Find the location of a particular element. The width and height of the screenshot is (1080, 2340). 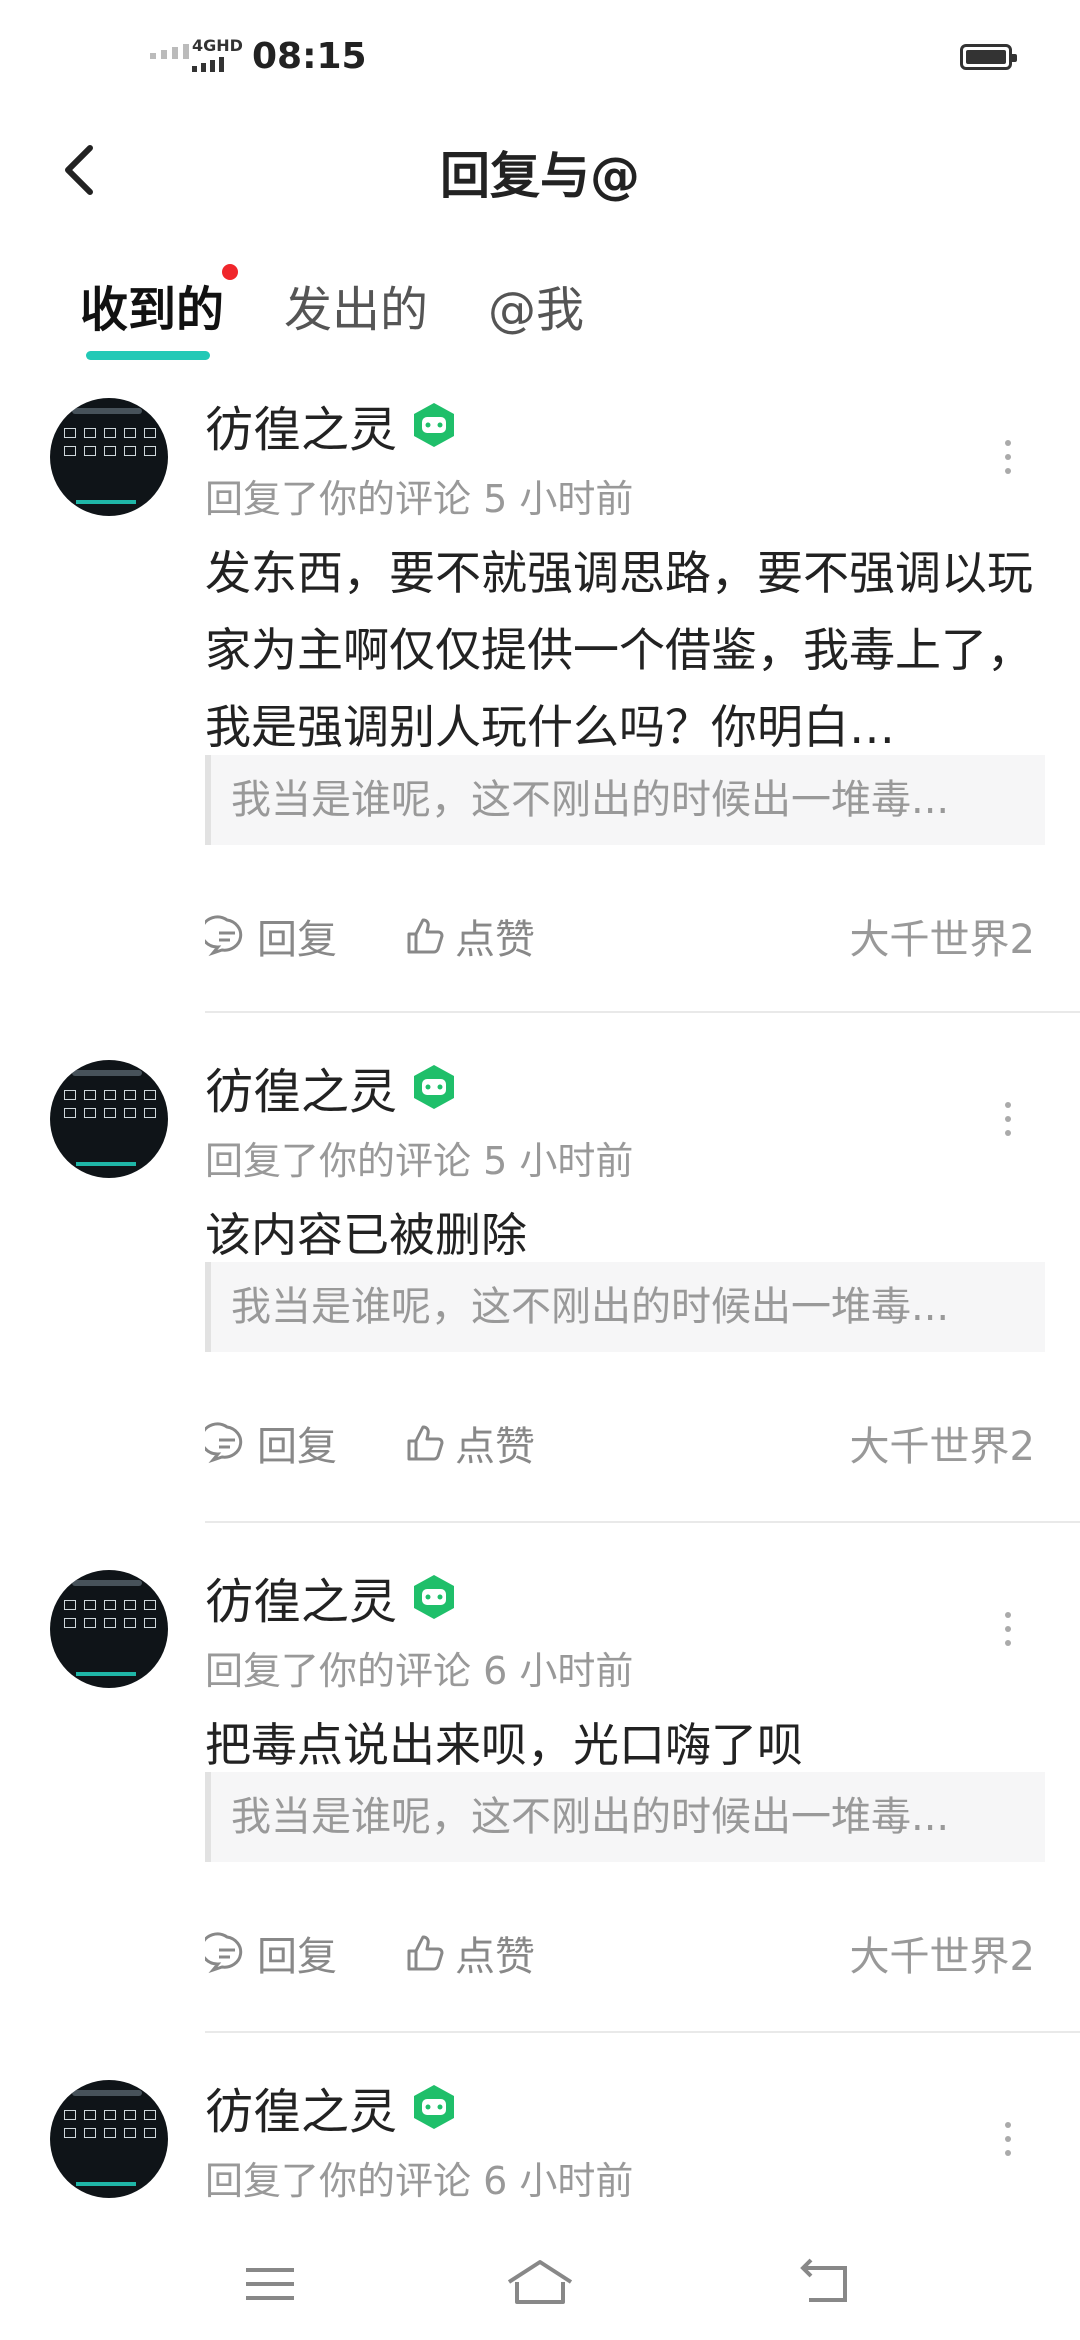

system-nav-bar is located at coordinates (540, 2285).